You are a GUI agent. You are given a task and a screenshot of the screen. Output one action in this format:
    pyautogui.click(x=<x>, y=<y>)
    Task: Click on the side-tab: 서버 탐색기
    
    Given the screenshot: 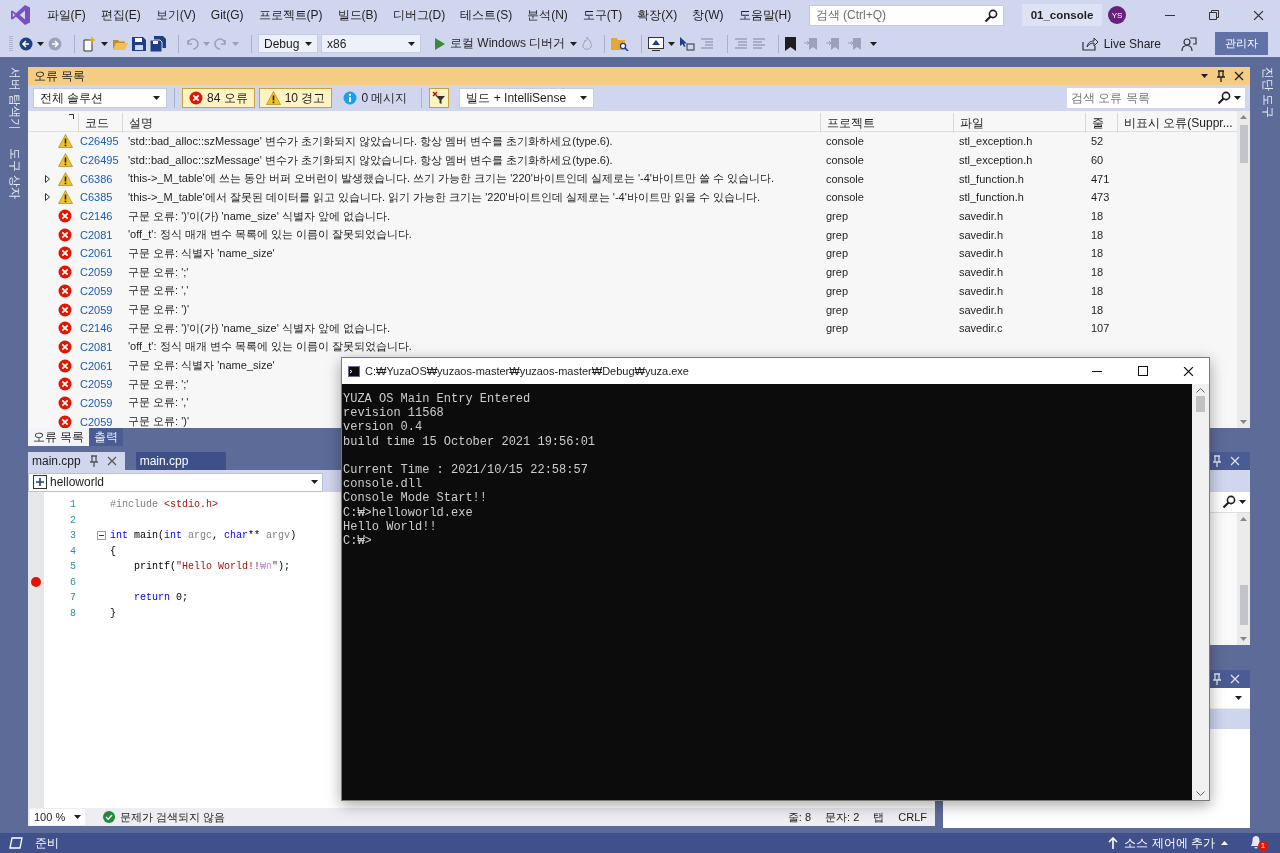 What is the action you would take?
    pyautogui.click(x=14, y=99)
    